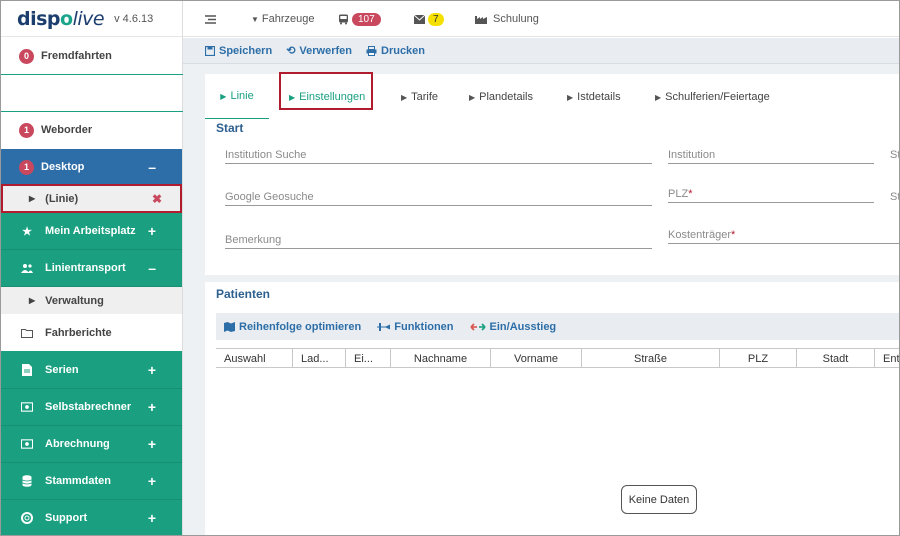 The image size is (900, 536). What do you see at coordinates (424, 326) in the screenshot?
I see `button-label: Funktionen` at bounding box center [424, 326].